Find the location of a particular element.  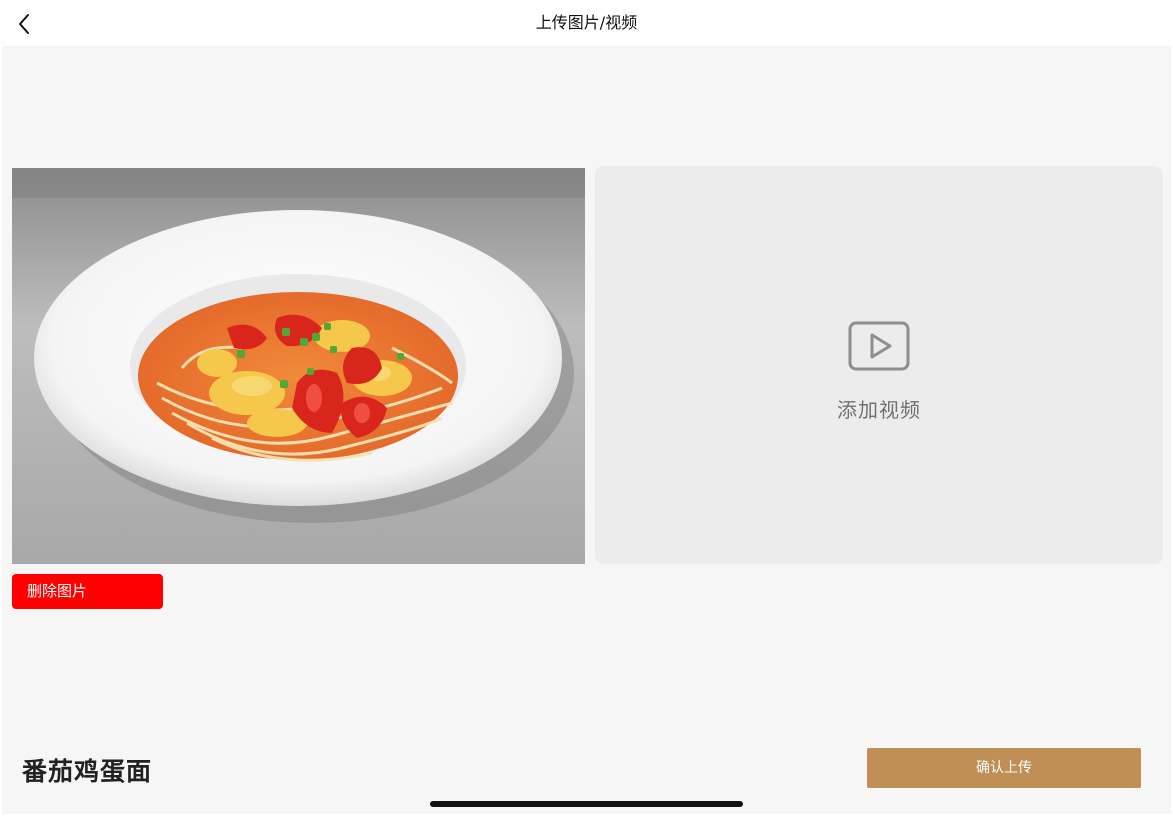

play-video-icon is located at coordinates (879, 346).